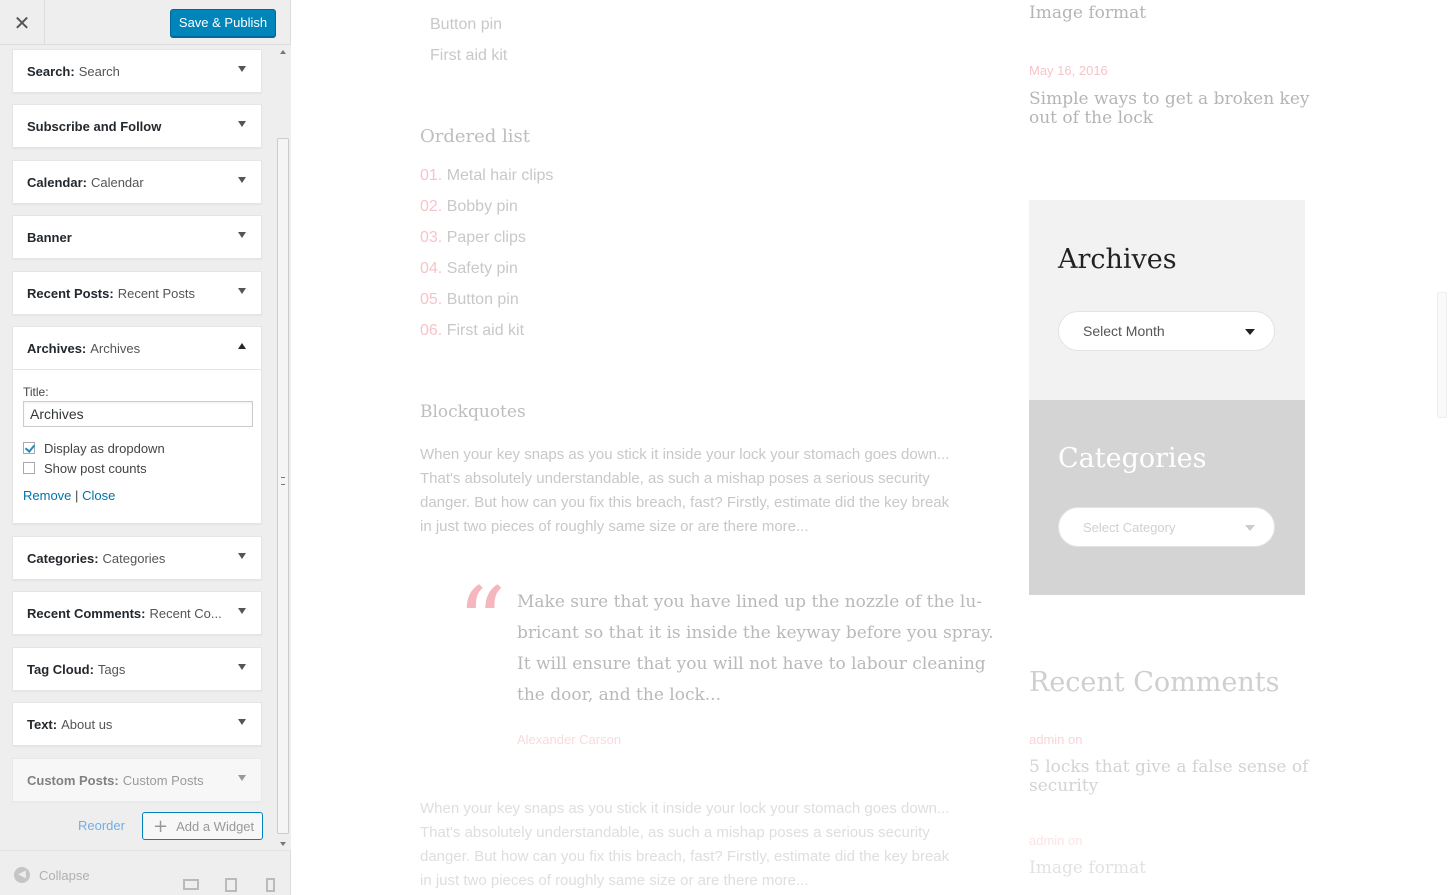  Describe the element at coordinates (117, 182) in the screenshot. I see `widget-title: Calendar` at that location.